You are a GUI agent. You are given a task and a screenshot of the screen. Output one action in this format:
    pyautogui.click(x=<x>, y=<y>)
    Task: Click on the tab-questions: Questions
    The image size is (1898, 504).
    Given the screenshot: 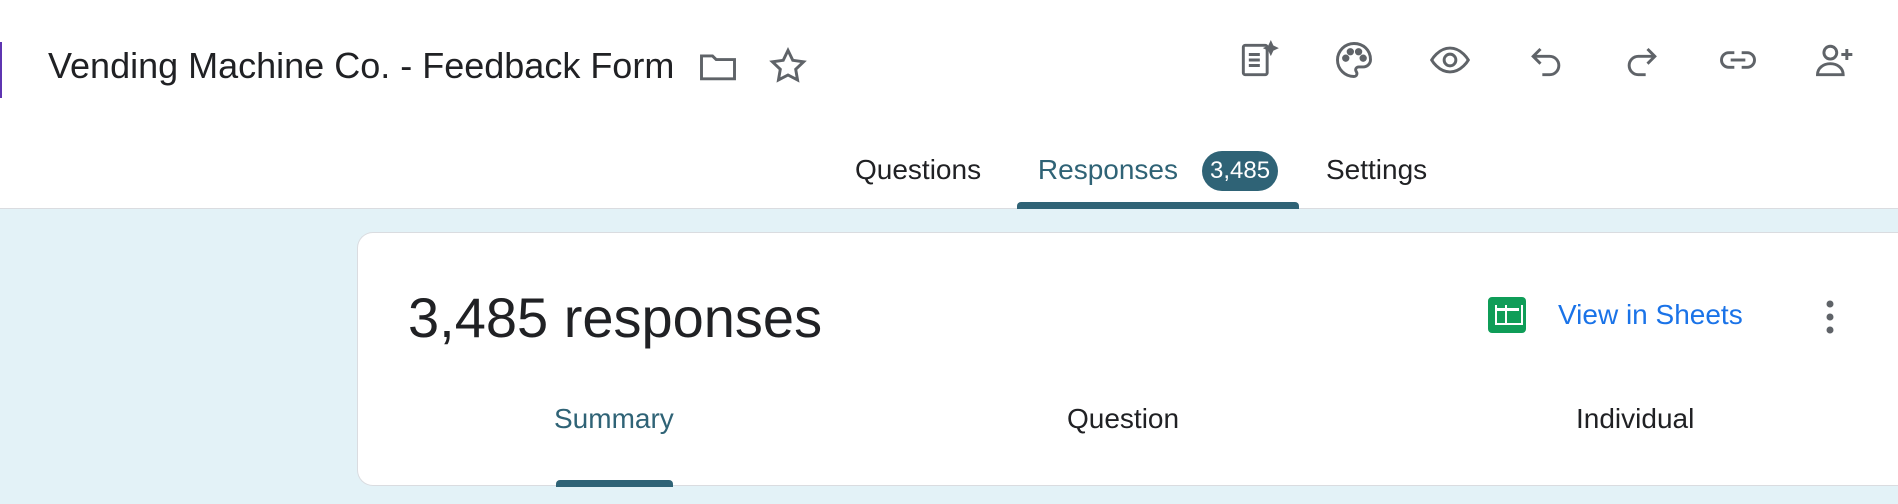 What is the action you would take?
    pyautogui.click(x=918, y=174)
    